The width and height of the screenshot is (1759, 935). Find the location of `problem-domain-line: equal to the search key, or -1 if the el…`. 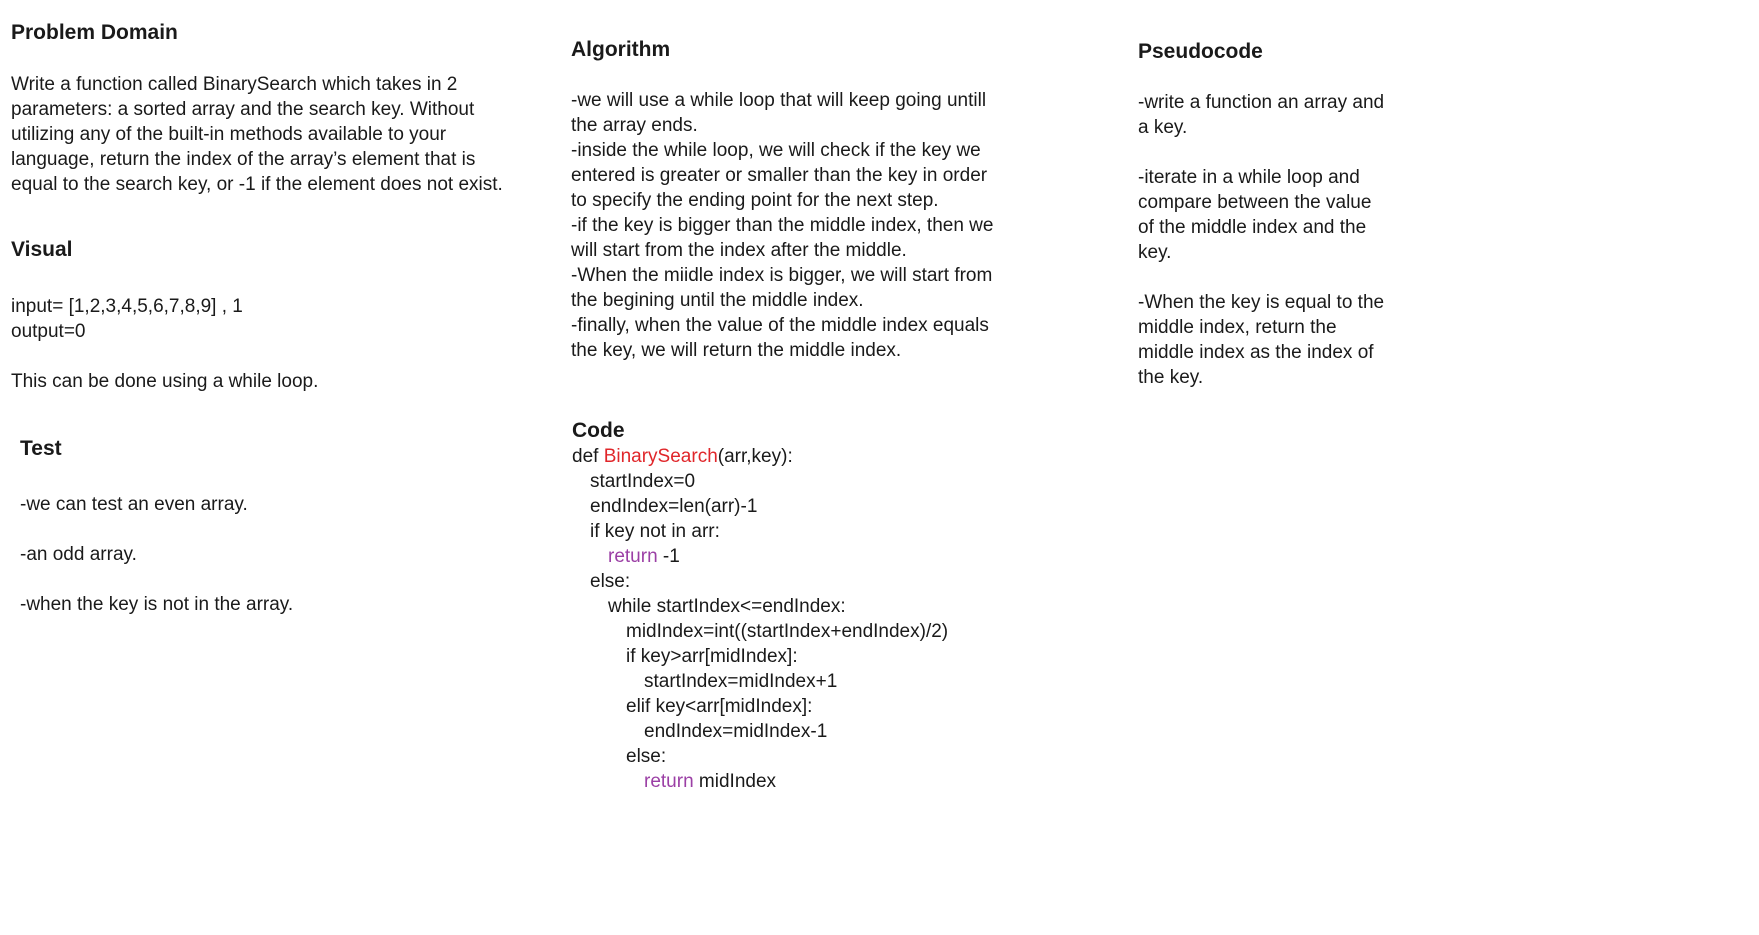

problem-domain-line: equal to the search key, or -1 if the el… is located at coordinates (257, 184).